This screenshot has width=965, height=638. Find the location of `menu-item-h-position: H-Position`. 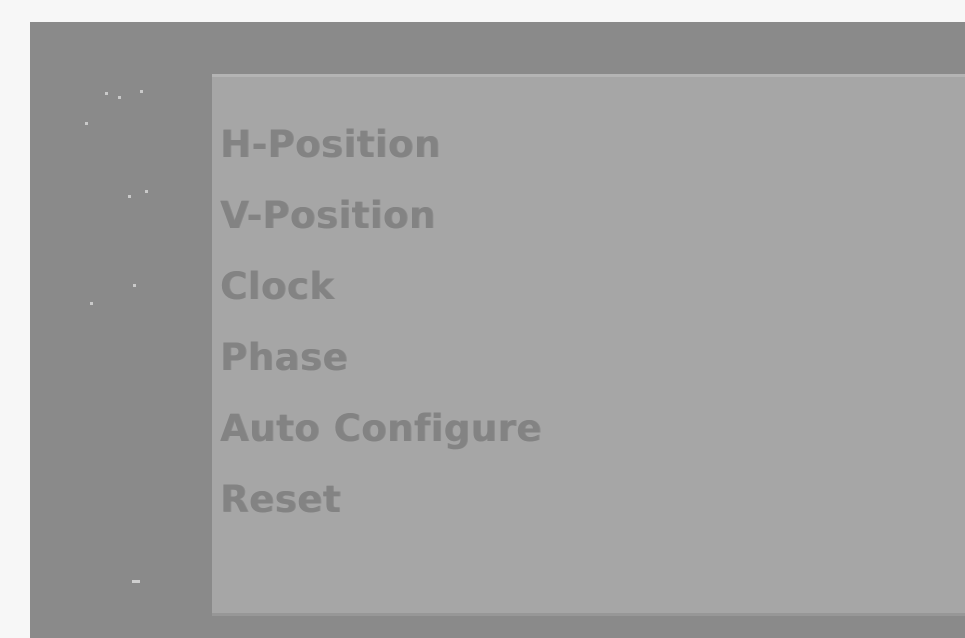

menu-item-h-position: H-Position is located at coordinates (381, 156).